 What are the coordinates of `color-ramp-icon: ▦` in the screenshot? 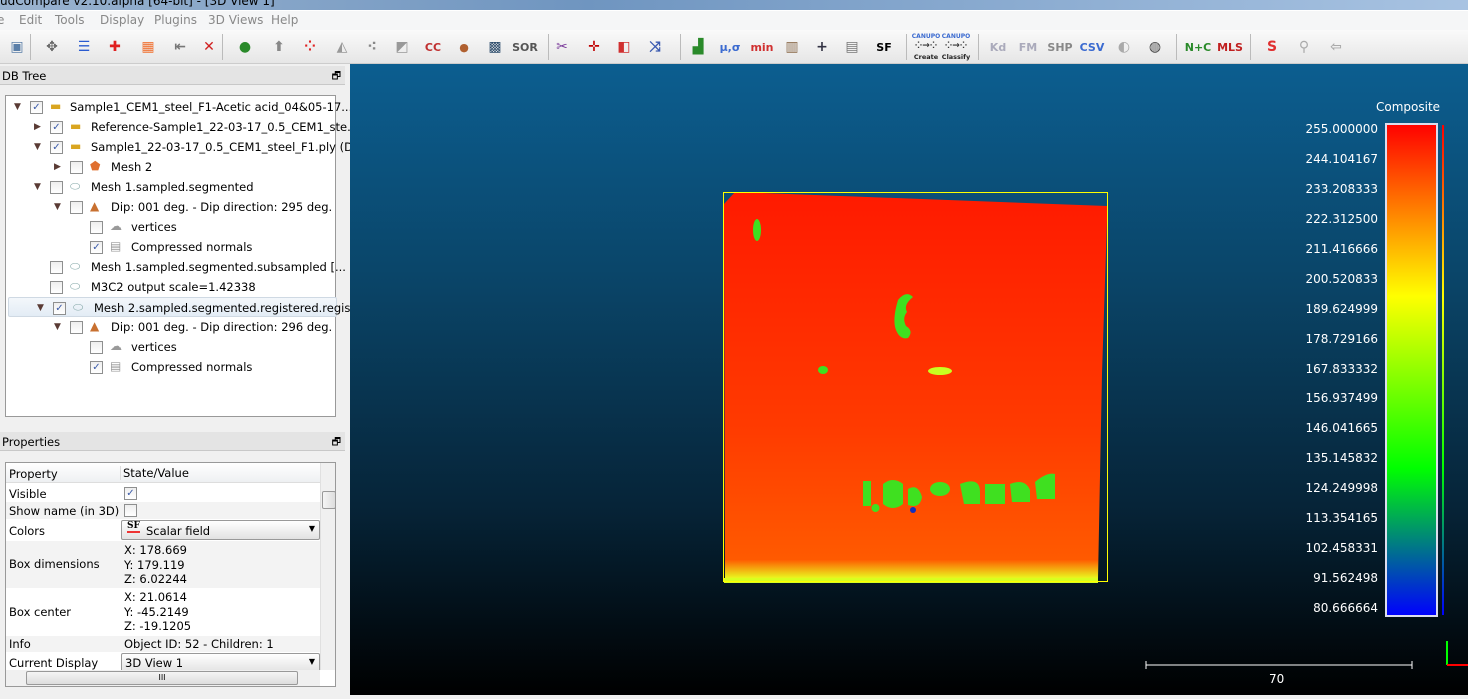 It's located at (148, 47).